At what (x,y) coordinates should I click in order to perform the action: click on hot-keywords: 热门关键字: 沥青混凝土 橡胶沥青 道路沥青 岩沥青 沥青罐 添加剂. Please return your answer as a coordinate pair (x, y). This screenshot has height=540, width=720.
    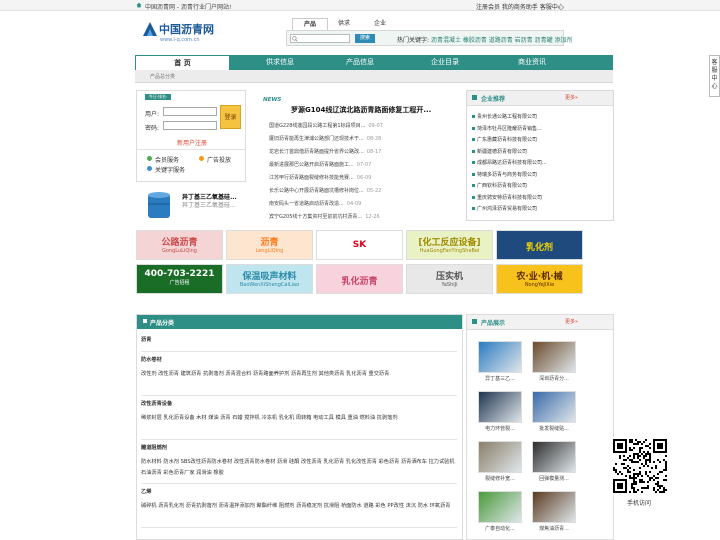
    Looking at the image, I should click on (485, 39).